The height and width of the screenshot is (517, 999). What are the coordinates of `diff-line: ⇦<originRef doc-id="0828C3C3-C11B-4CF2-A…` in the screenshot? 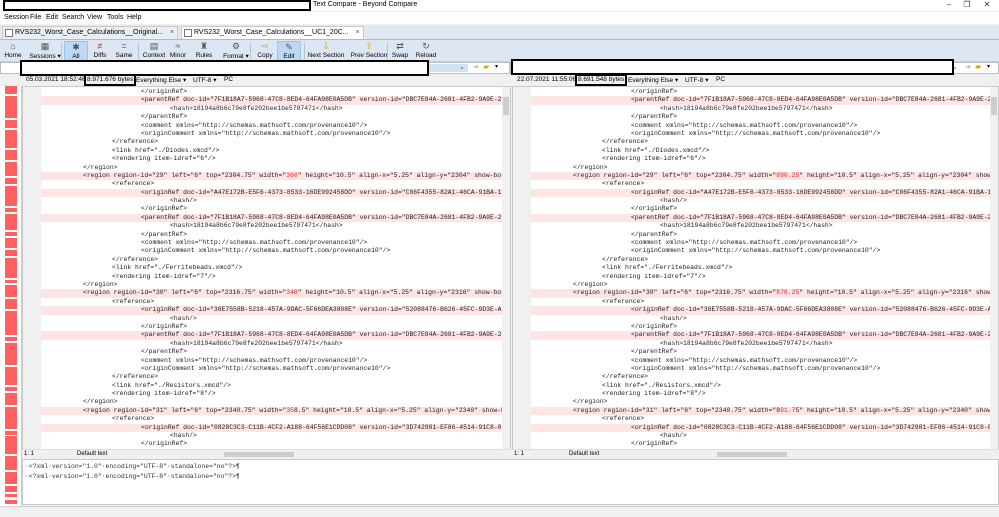 It's located at (760, 428).